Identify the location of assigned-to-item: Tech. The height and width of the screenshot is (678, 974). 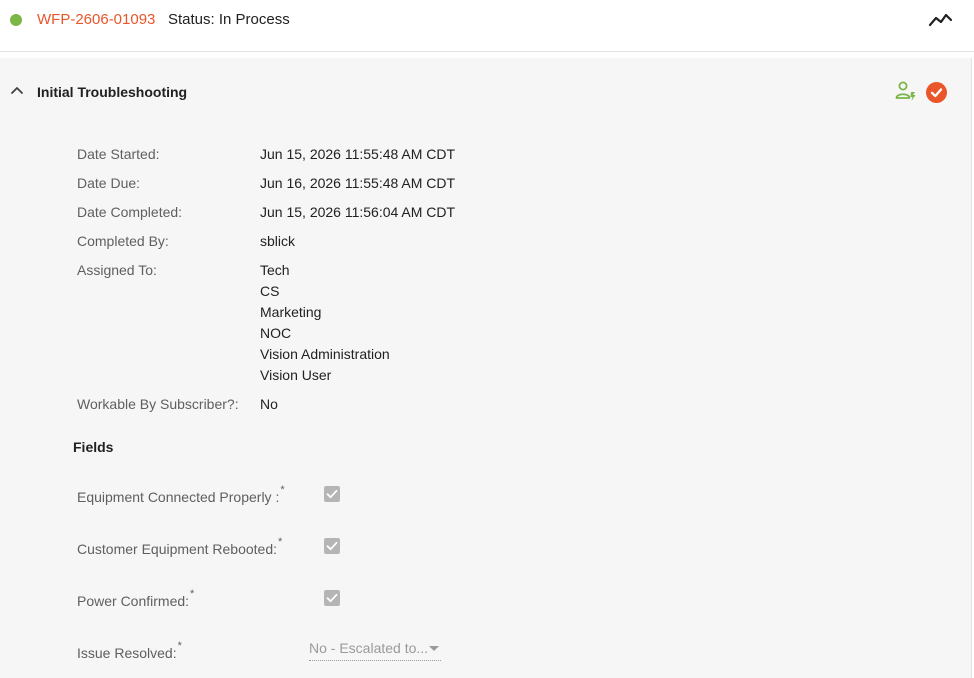
(275, 270).